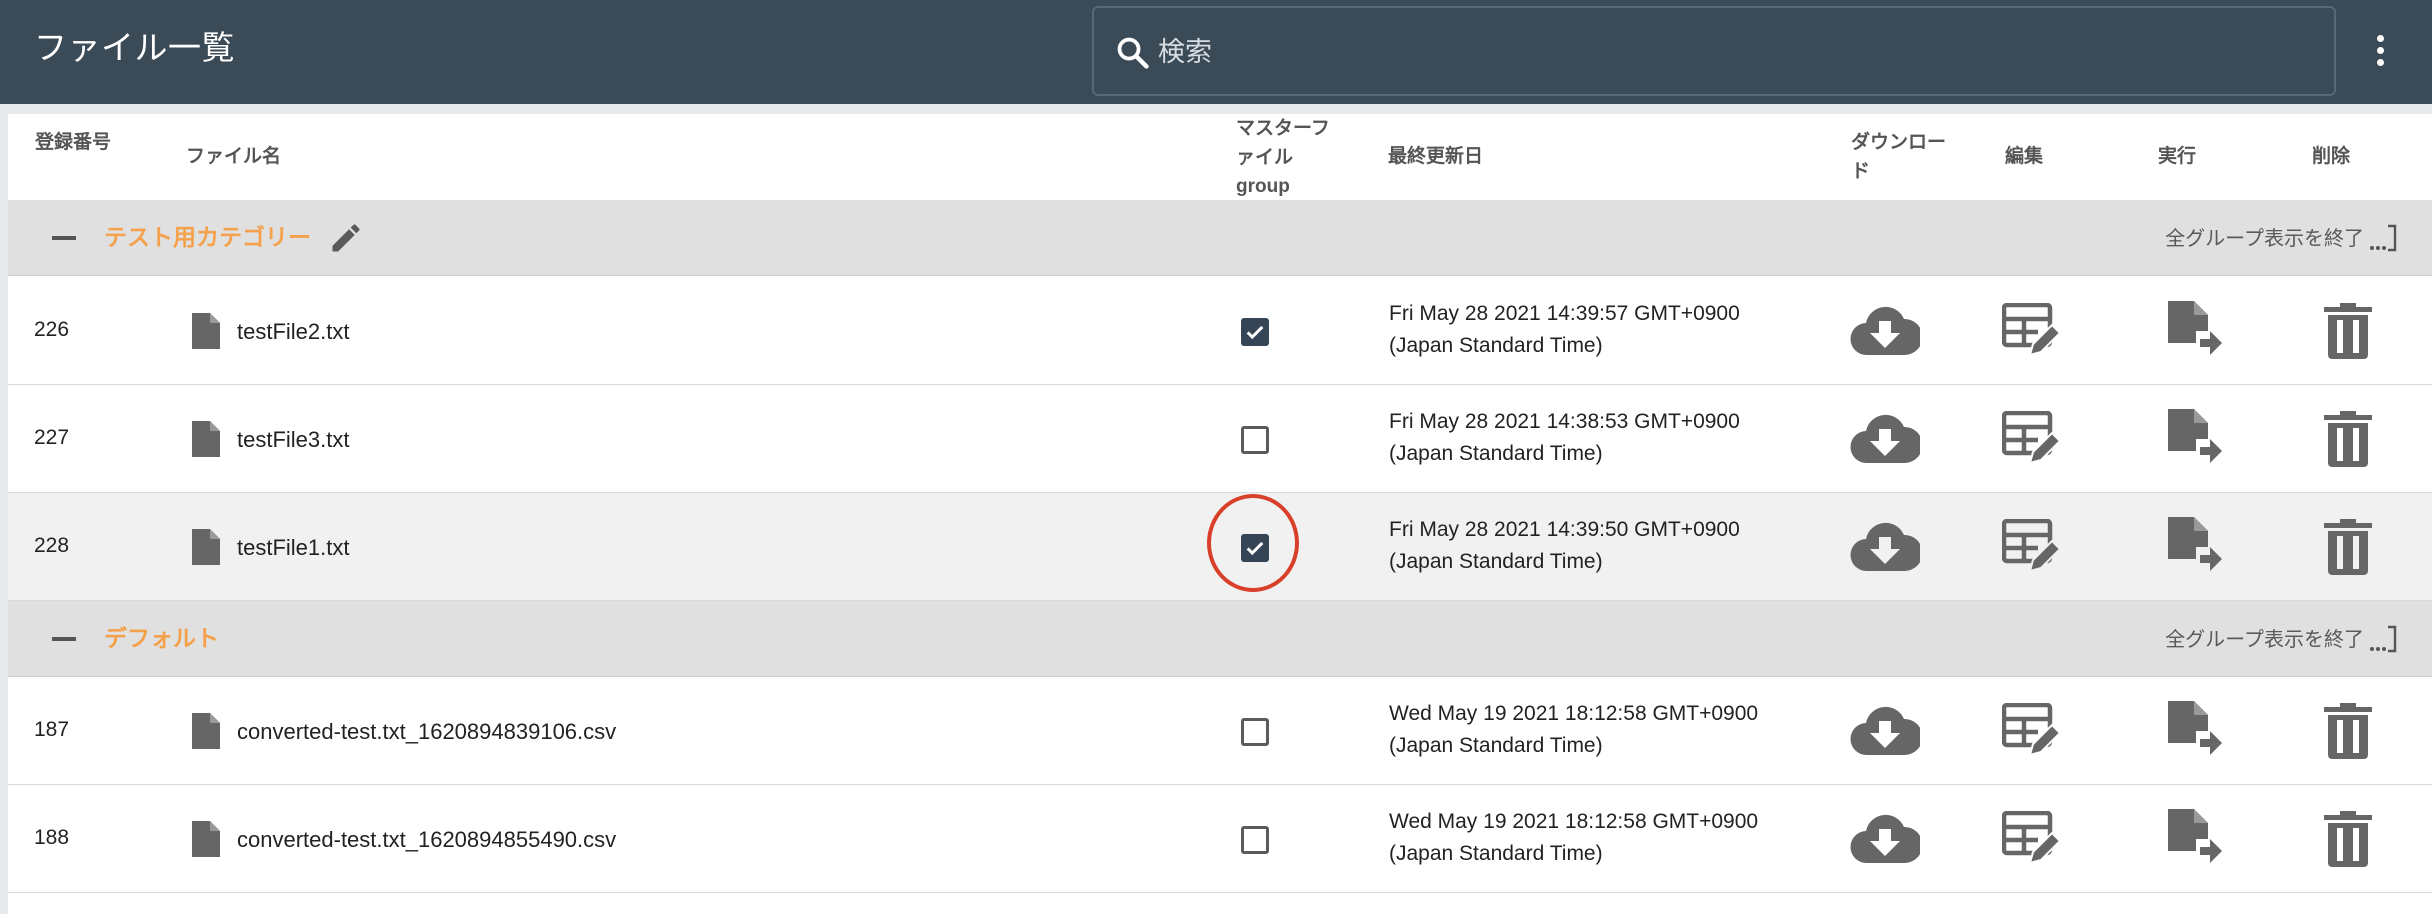  Describe the element at coordinates (1283, 128) in the screenshot. I see `column-header-master-line: マスターフ` at that location.